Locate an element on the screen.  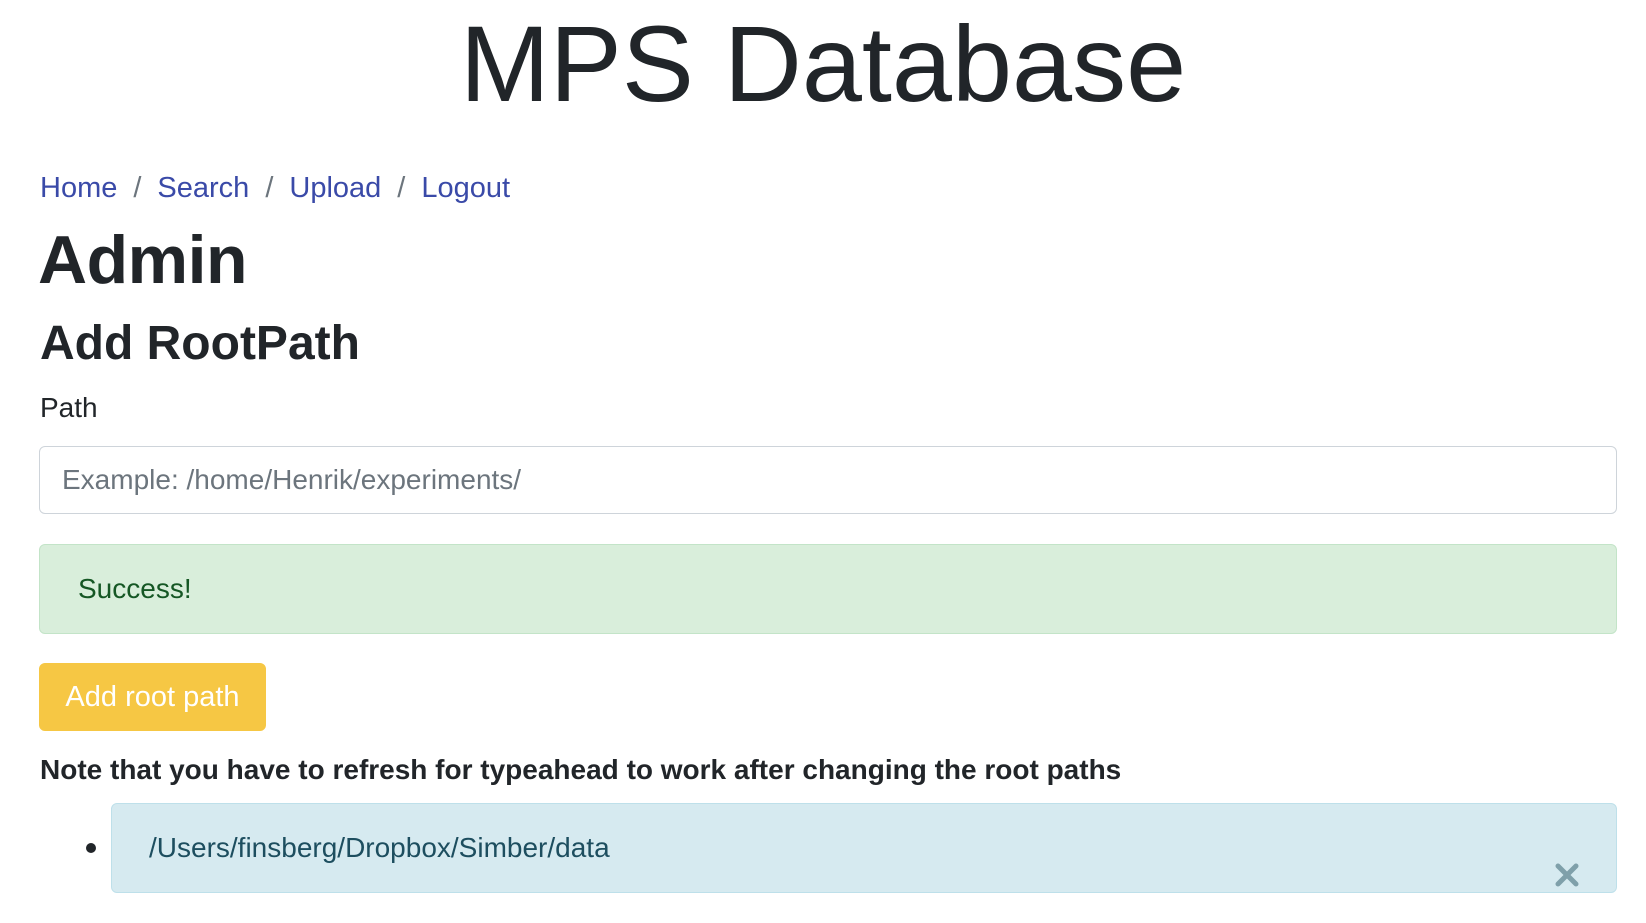
breadcrumb-search-link: Search is located at coordinates (203, 188).